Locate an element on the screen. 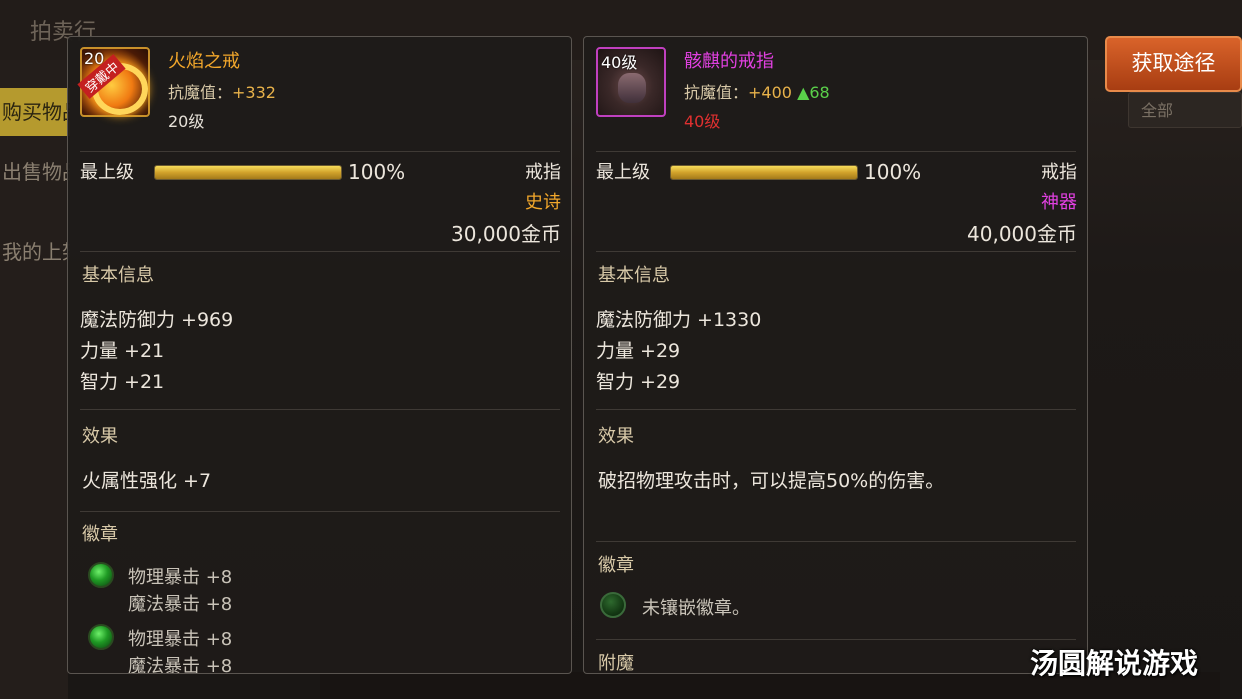  attr-magic-defense: 魔法防御力 +969 is located at coordinates (157, 320).